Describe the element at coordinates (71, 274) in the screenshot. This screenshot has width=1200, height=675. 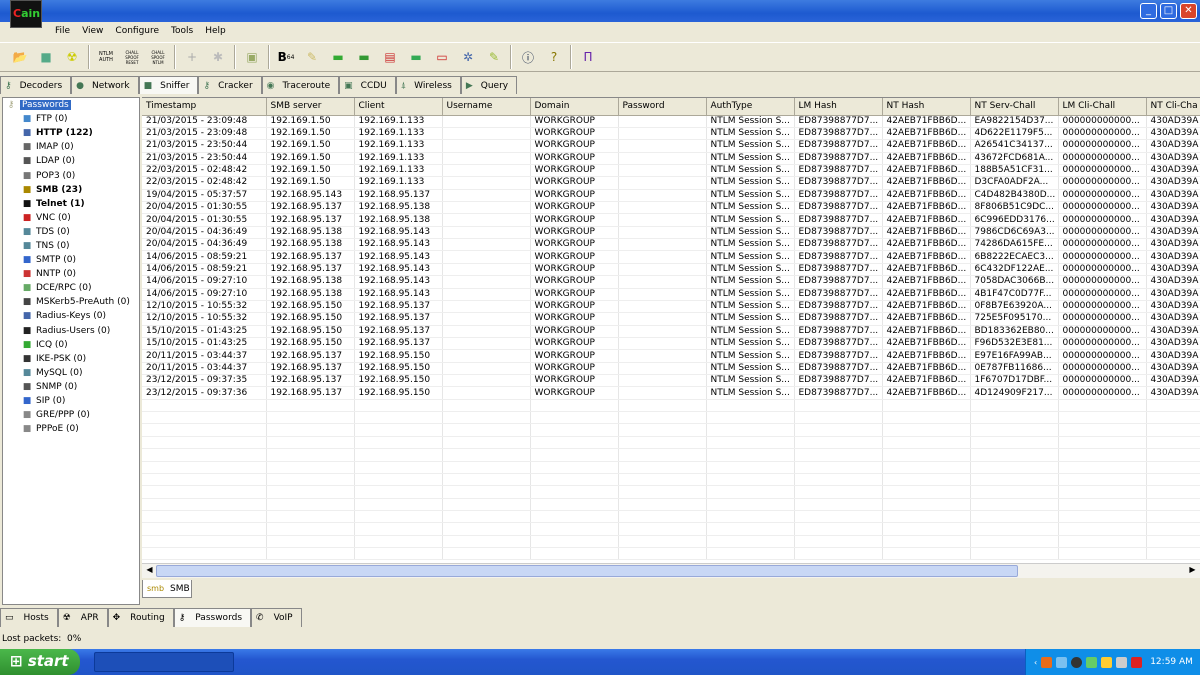
I see `tree-item-nntp: ■ NNTP (0)` at that location.